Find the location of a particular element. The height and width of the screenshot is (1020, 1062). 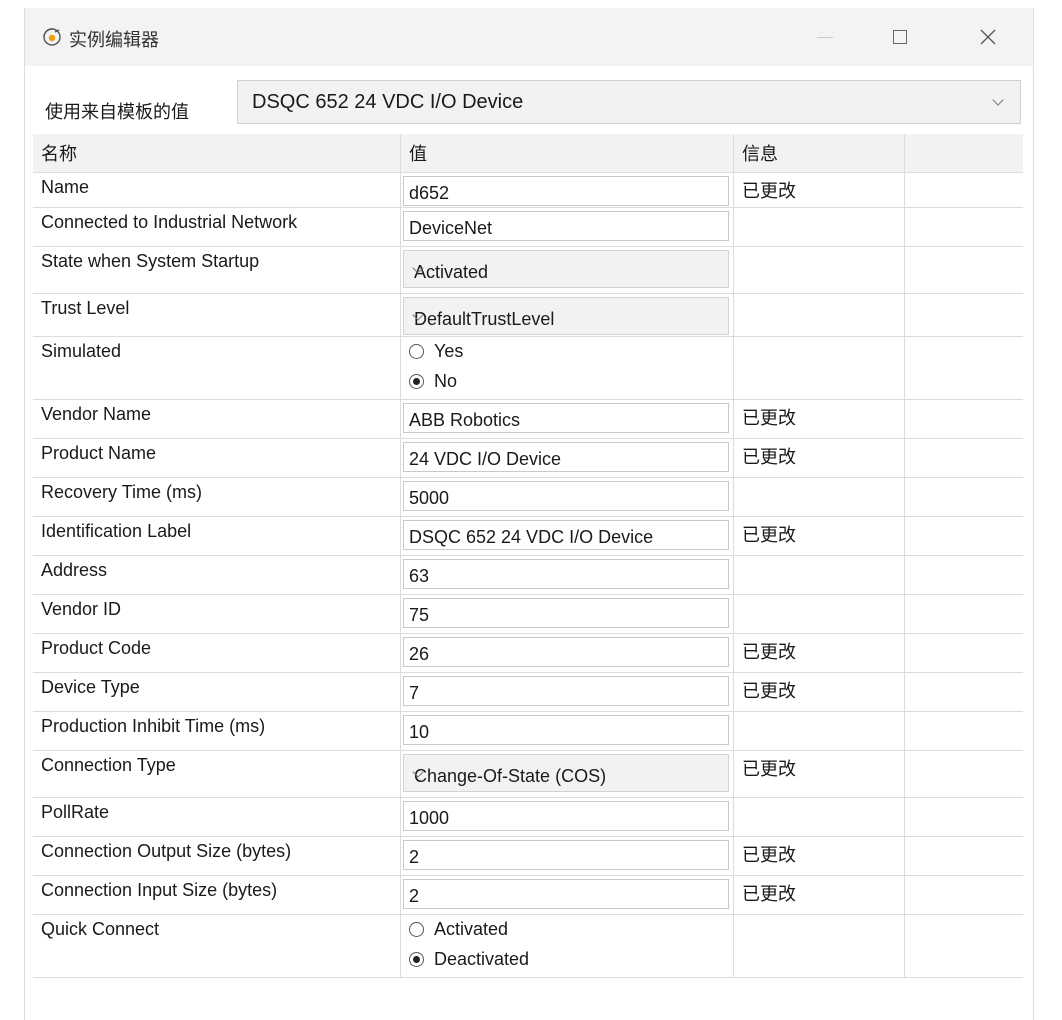

property-row: Trust Level DefaultTrustLevel is located at coordinates (528, 315).